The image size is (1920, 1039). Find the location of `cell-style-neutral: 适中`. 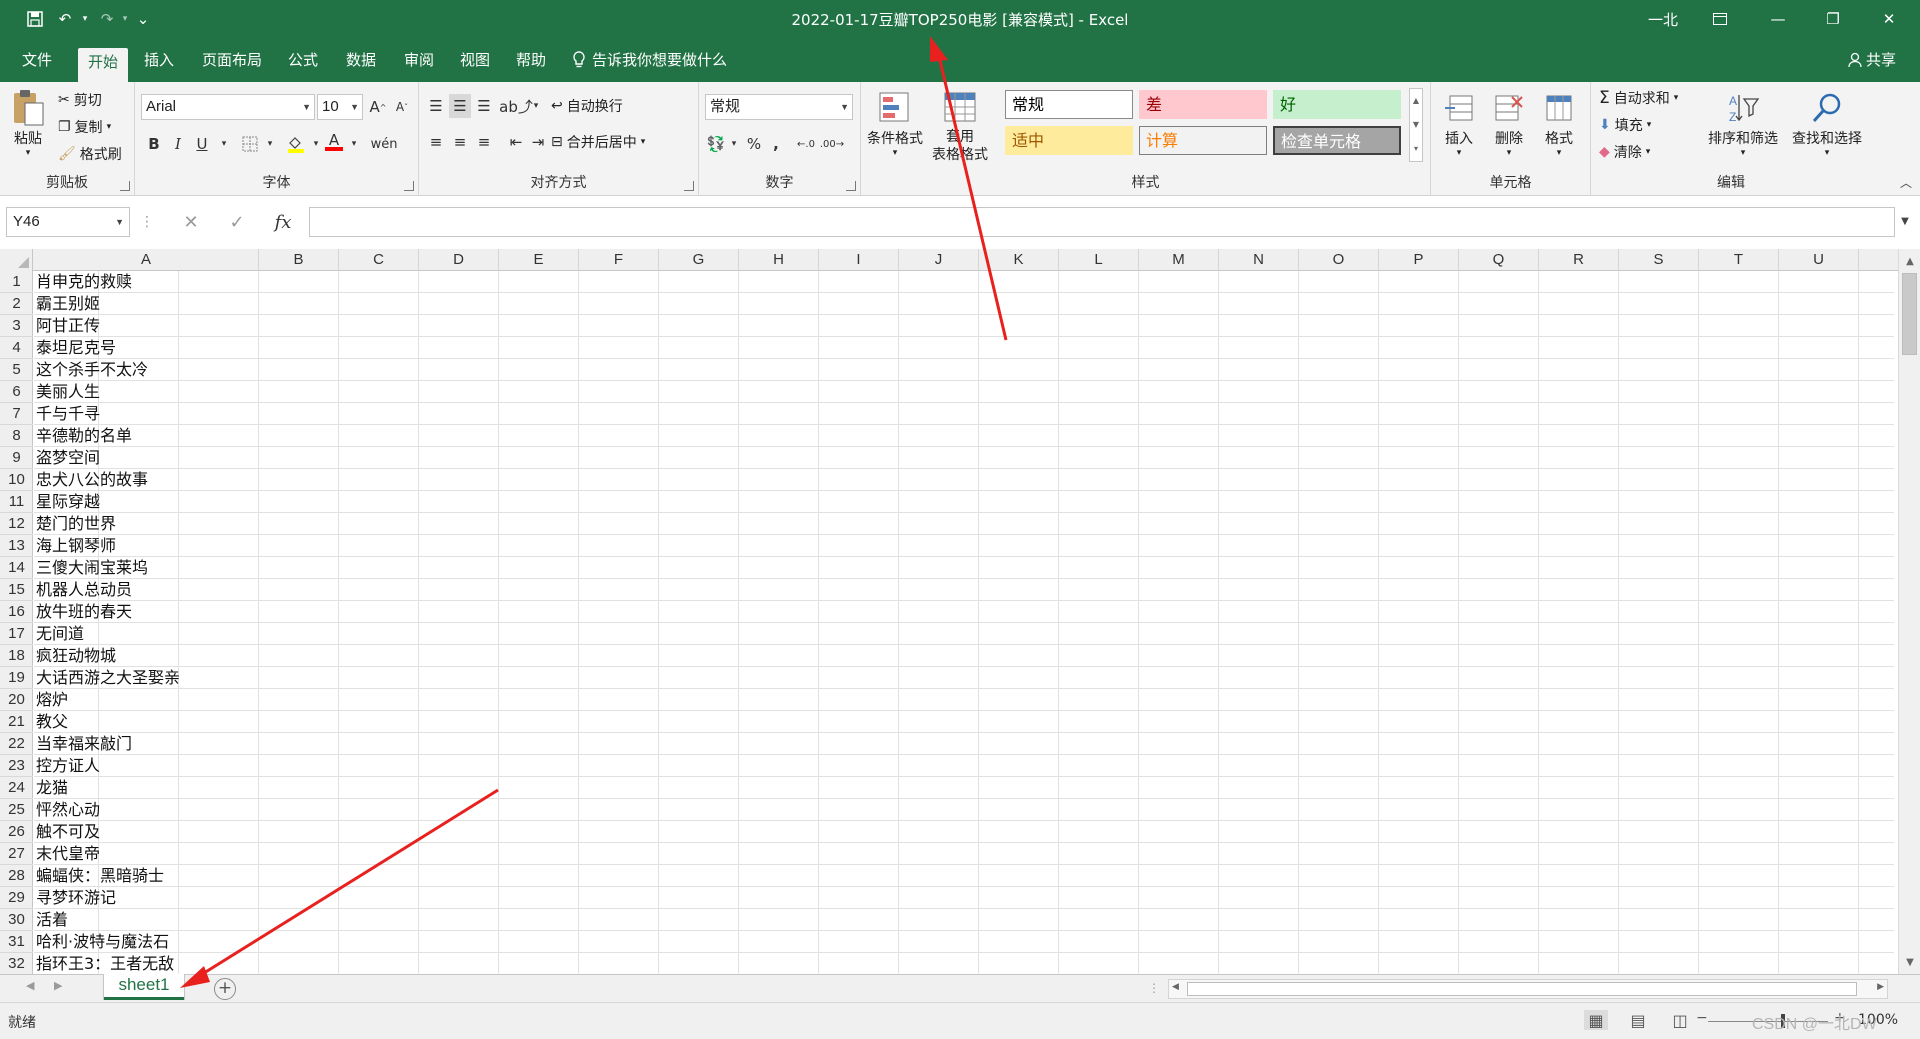

cell-style-neutral: 适中 is located at coordinates (1069, 140).